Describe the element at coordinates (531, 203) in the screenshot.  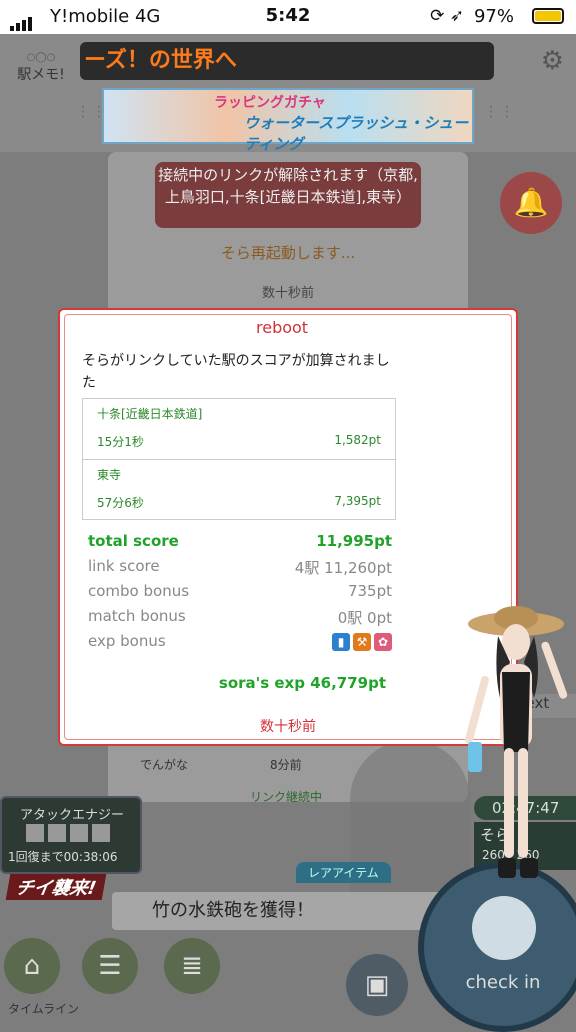
I see `bell-icon: 🔔` at that location.